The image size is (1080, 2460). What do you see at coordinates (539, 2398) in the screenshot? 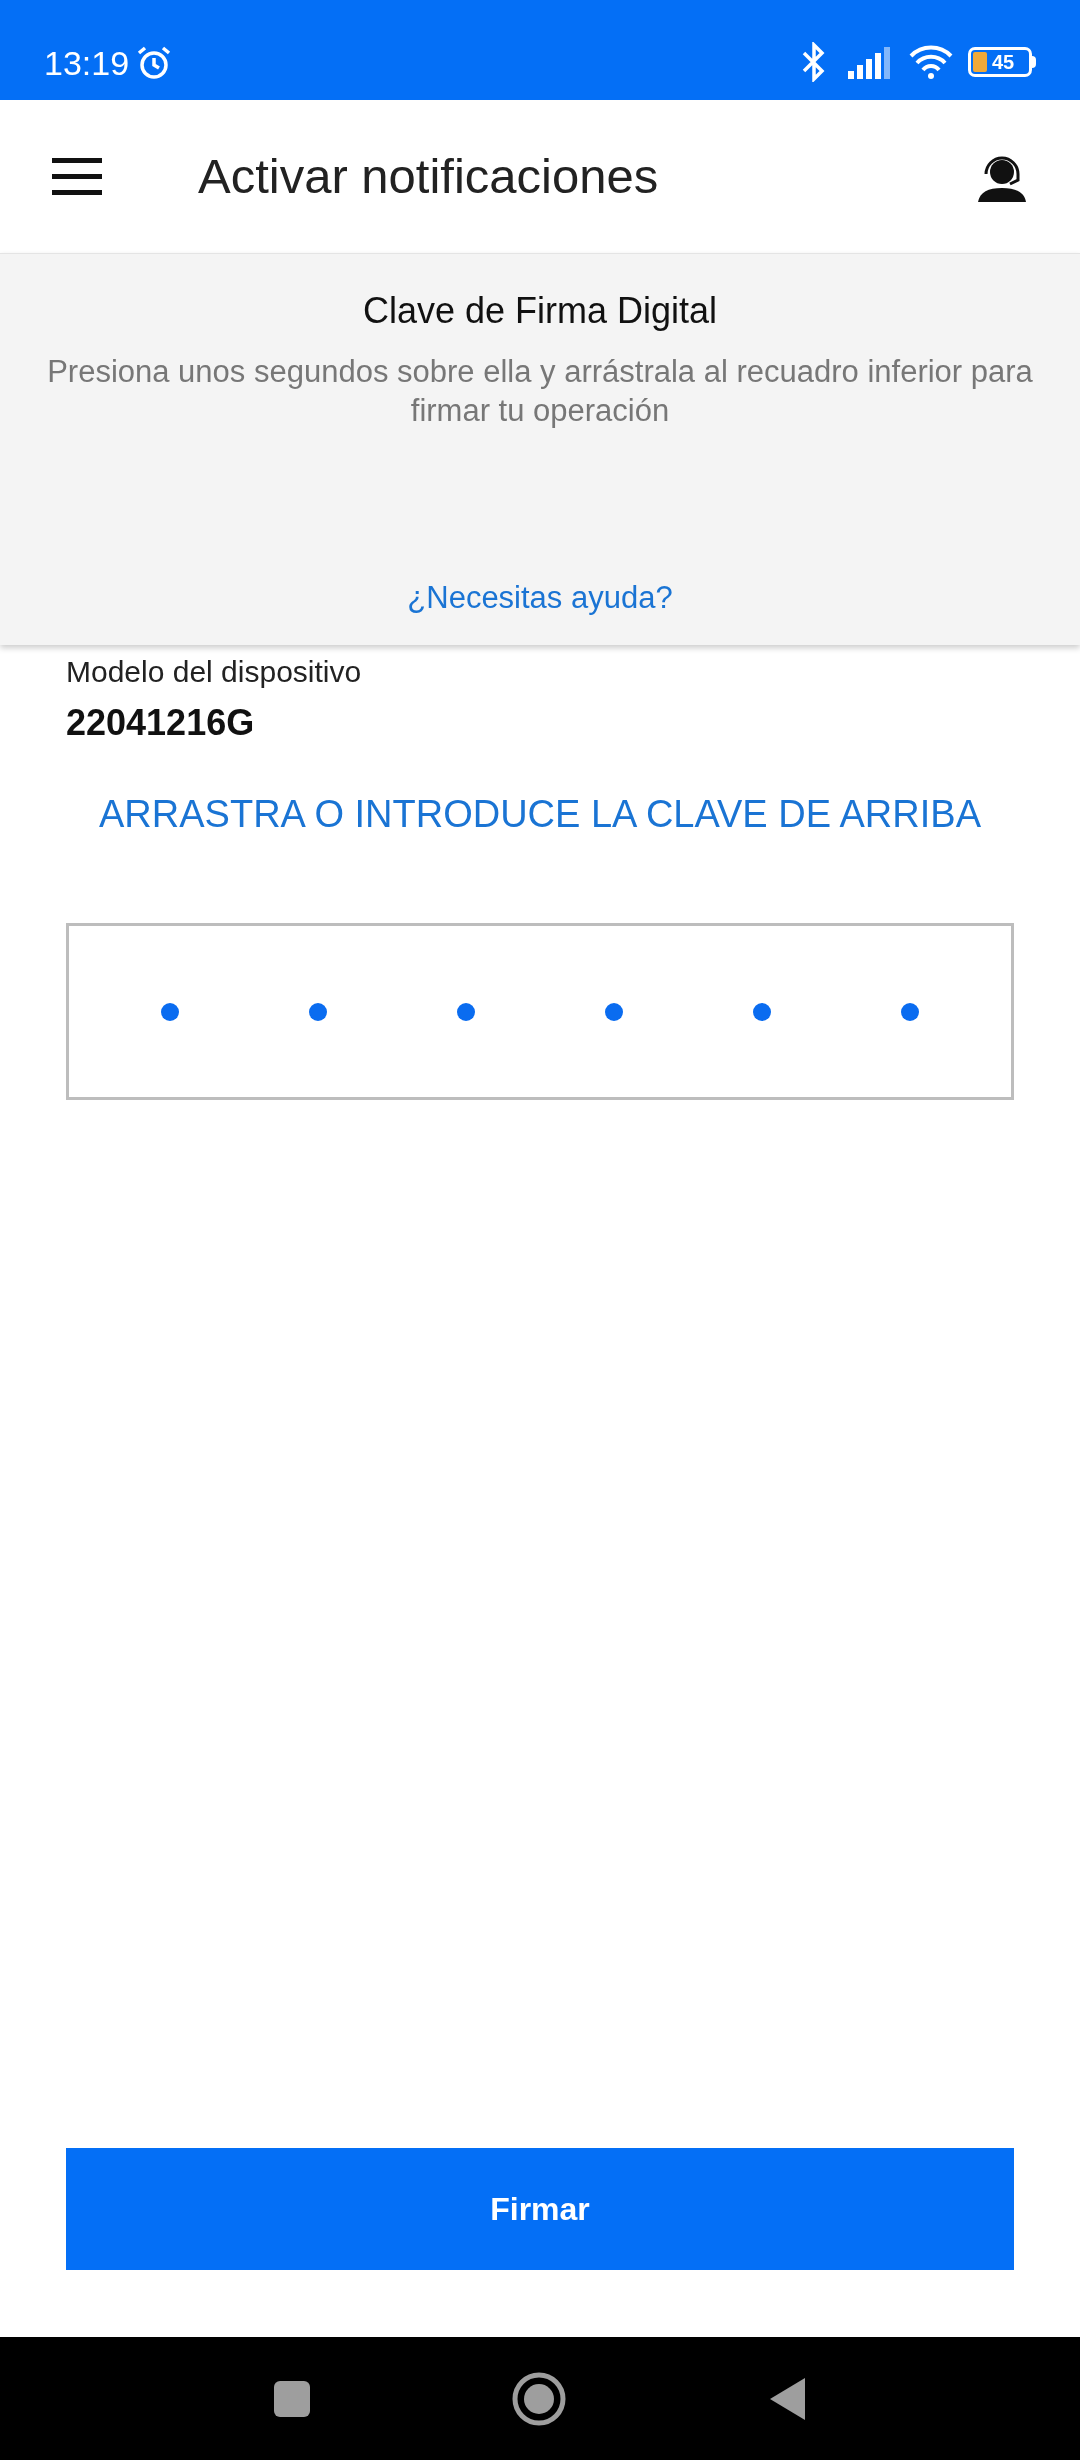
I see `home-icon` at bounding box center [539, 2398].